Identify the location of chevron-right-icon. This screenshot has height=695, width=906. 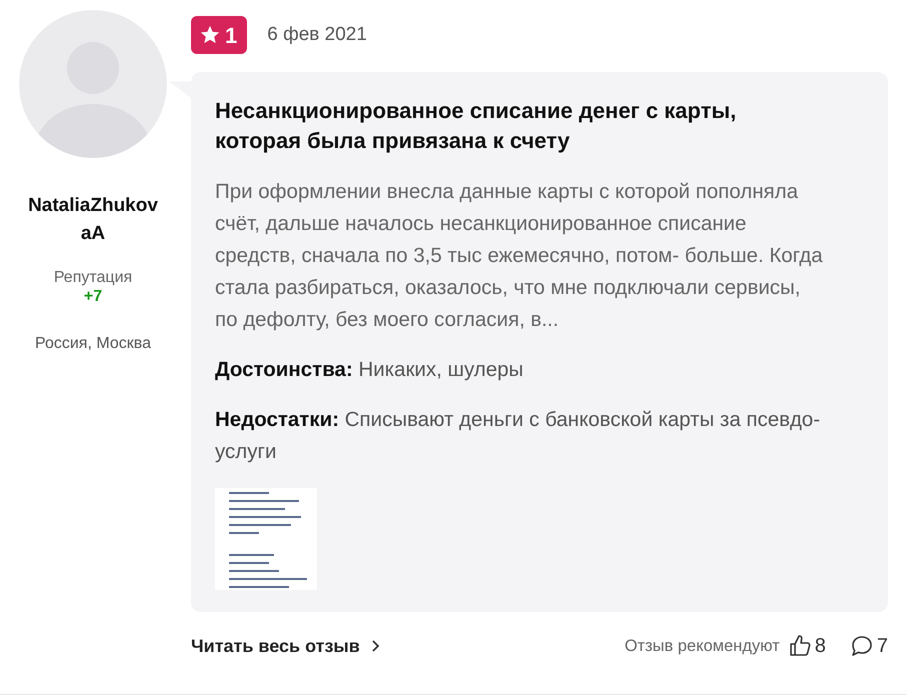
(375, 646).